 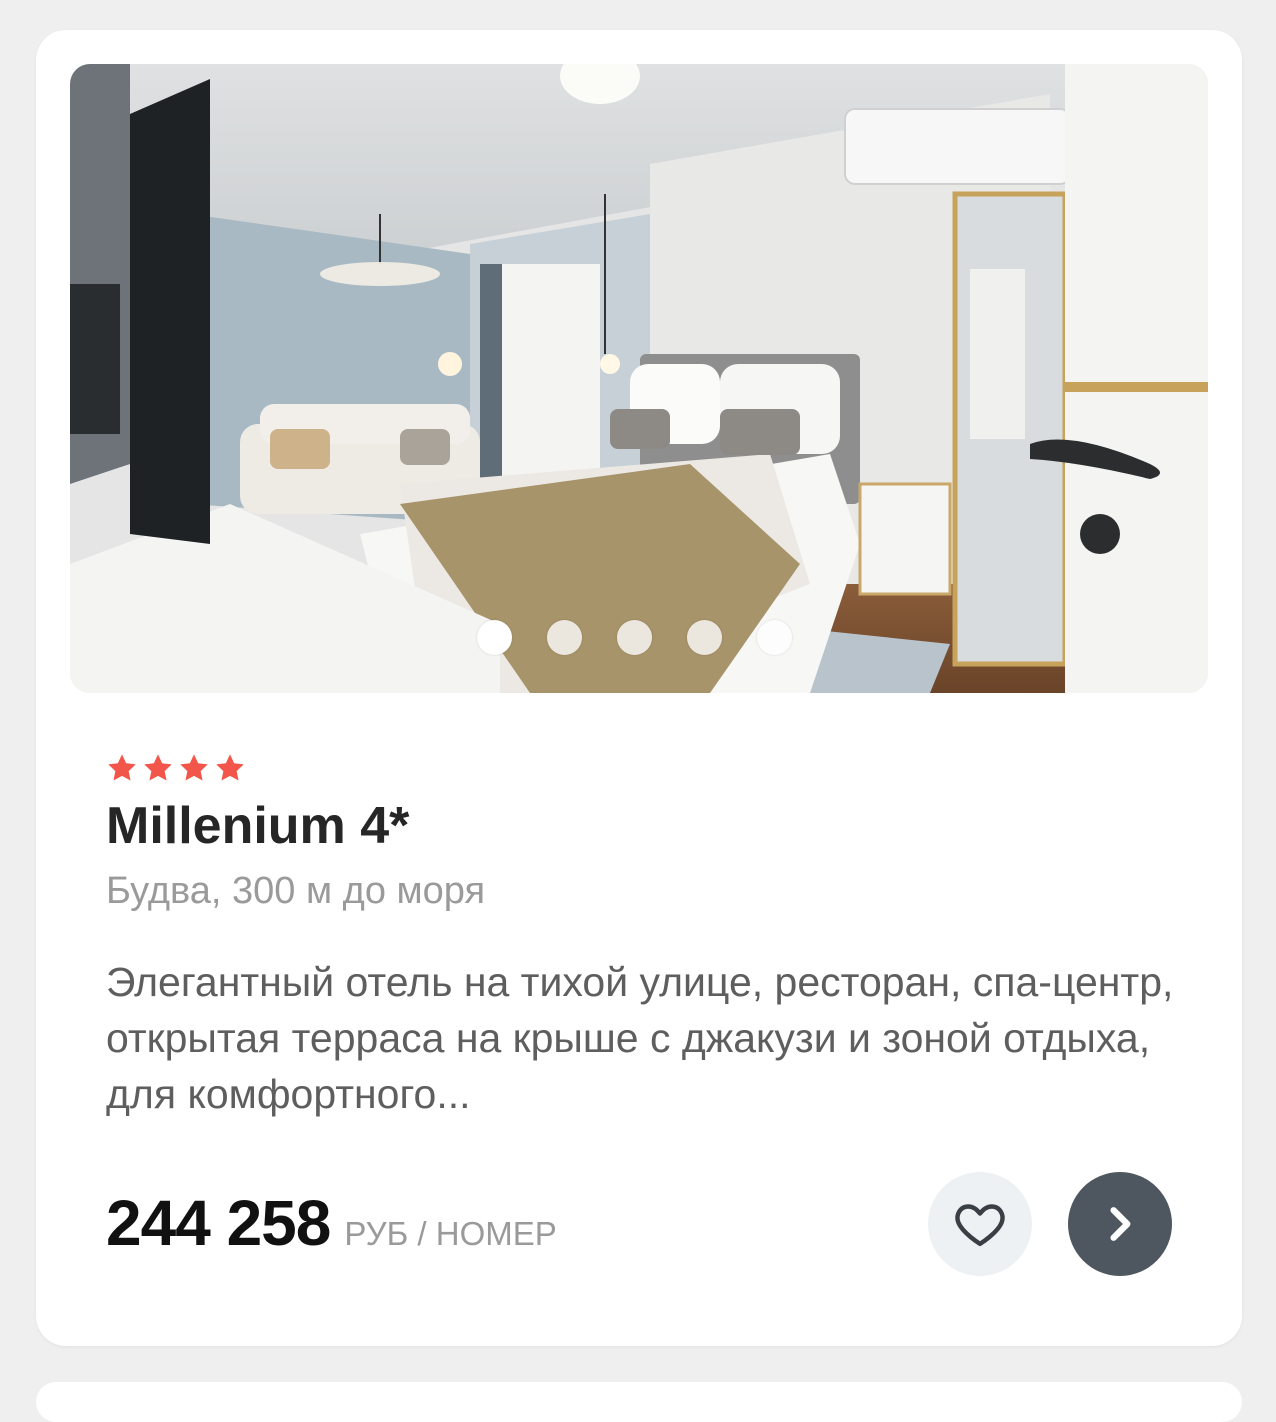 I want to click on favorite-button, so click(x=980, y=1224).